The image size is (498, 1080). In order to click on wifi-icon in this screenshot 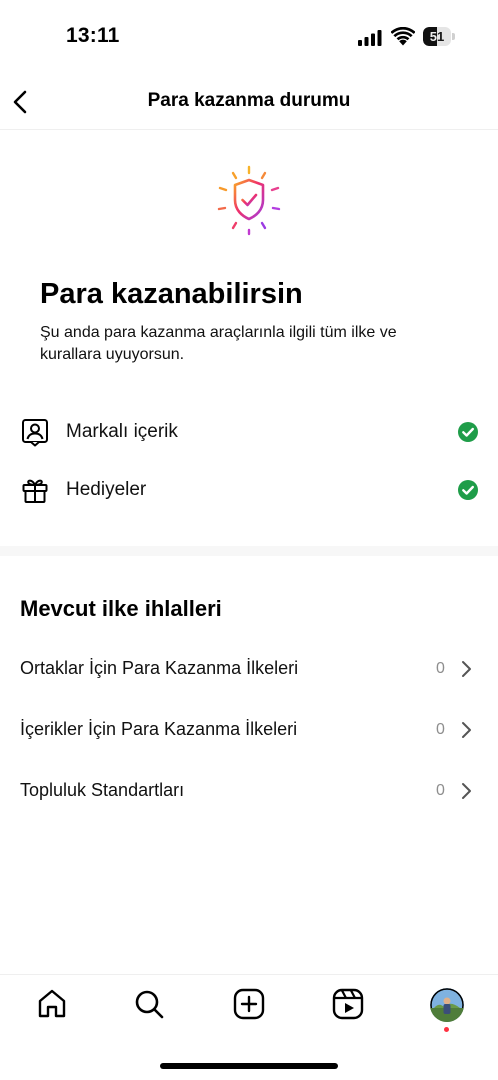, I will do `click(403, 36)`.